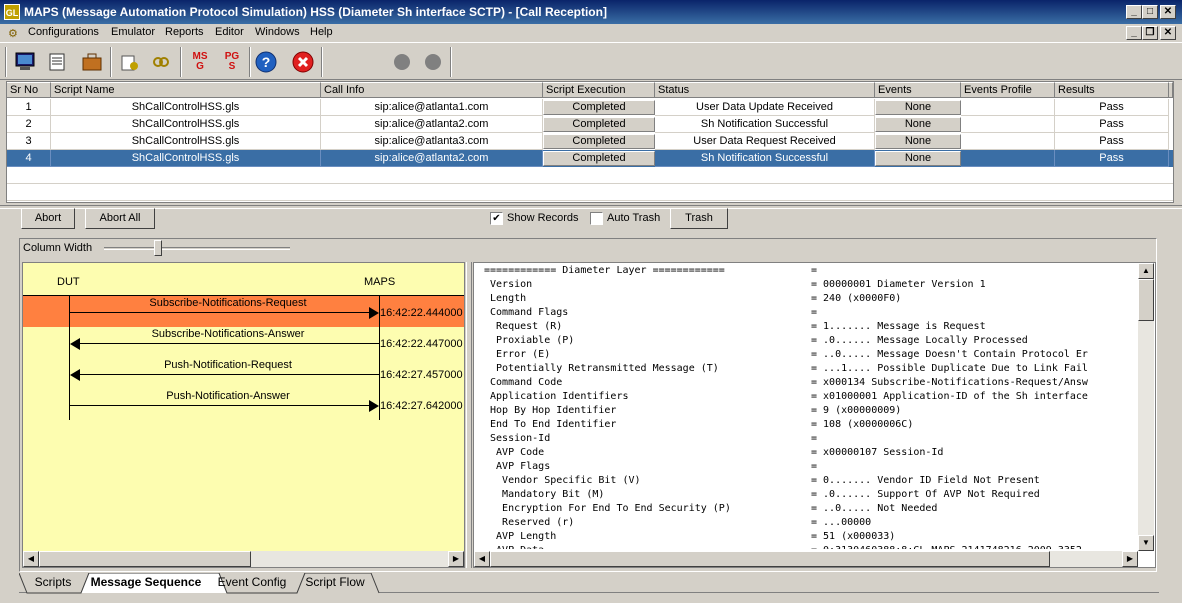  Describe the element at coordinates (810, 300) in the screenshot. I see `decode-line: Length = 240 (x0000F0)` at that location.